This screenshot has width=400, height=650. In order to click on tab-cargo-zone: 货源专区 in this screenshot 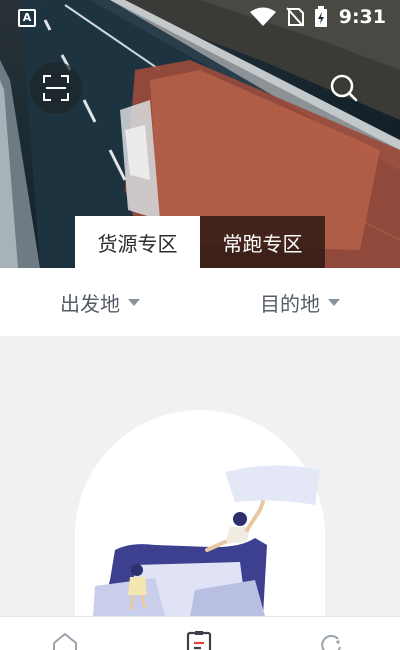, I will do `click(137, 242)`.